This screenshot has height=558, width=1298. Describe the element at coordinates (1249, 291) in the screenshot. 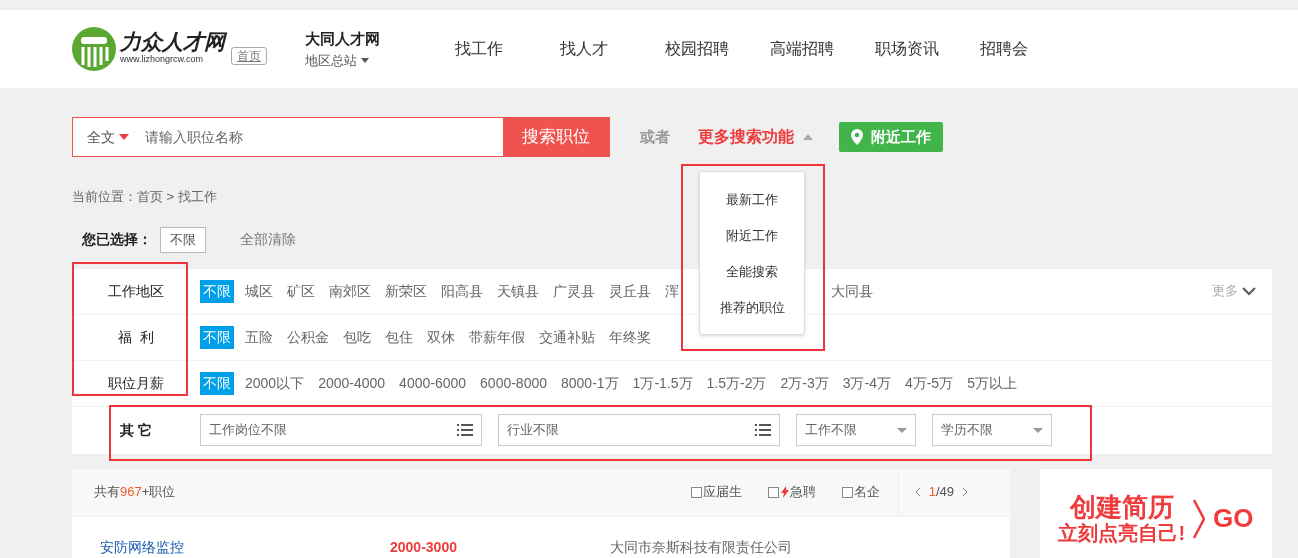

I see `chevron-down-icon` at that location.